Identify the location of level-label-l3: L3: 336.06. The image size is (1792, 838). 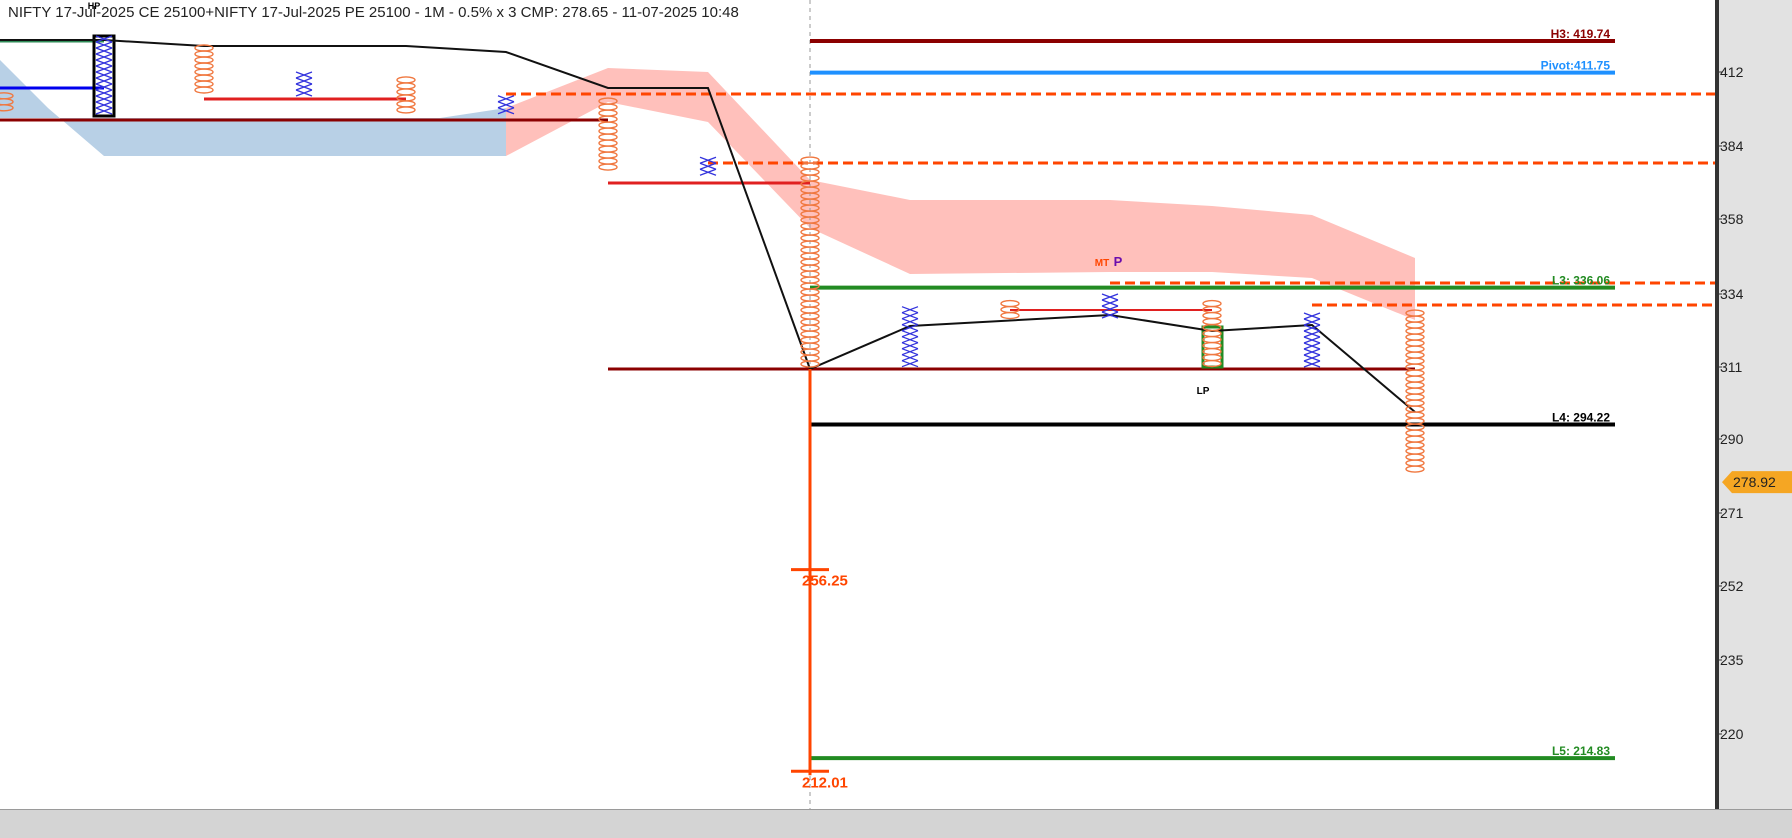
(1581, 281).